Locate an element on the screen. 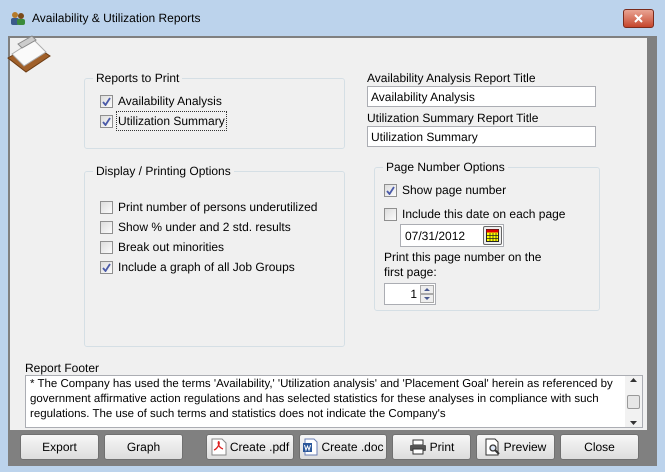 The image size is (665, 472). window-title: Availability & Utilization Reports is located at coordinates (116, 18).